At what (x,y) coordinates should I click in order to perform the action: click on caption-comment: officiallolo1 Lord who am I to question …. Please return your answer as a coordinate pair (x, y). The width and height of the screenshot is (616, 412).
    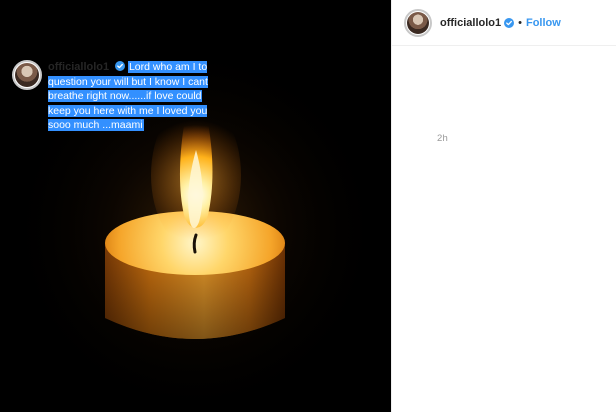
    Looking at the image, I should click on (114, 96).